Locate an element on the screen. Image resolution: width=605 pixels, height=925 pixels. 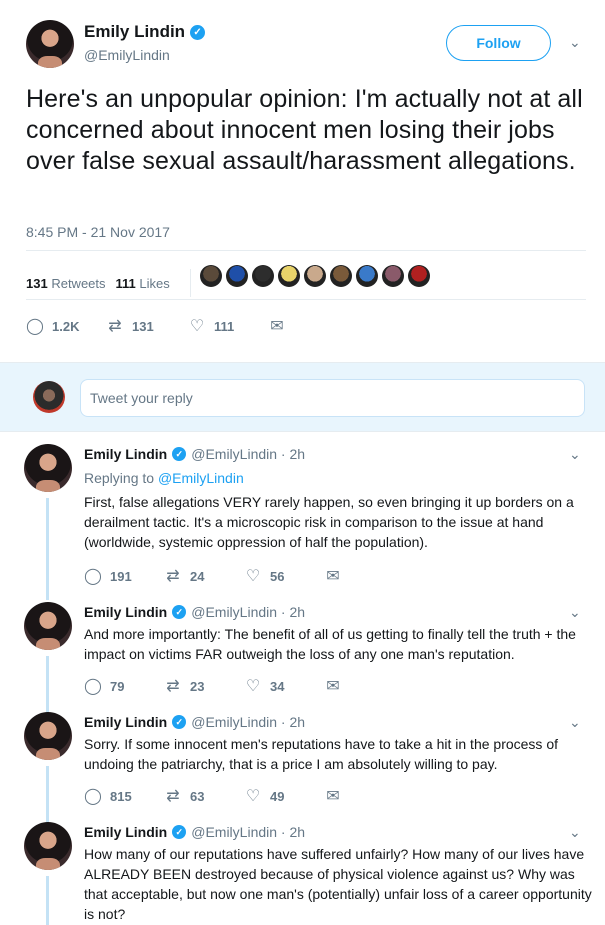
retweet-count: 63 is located at coordinates (197, 796).